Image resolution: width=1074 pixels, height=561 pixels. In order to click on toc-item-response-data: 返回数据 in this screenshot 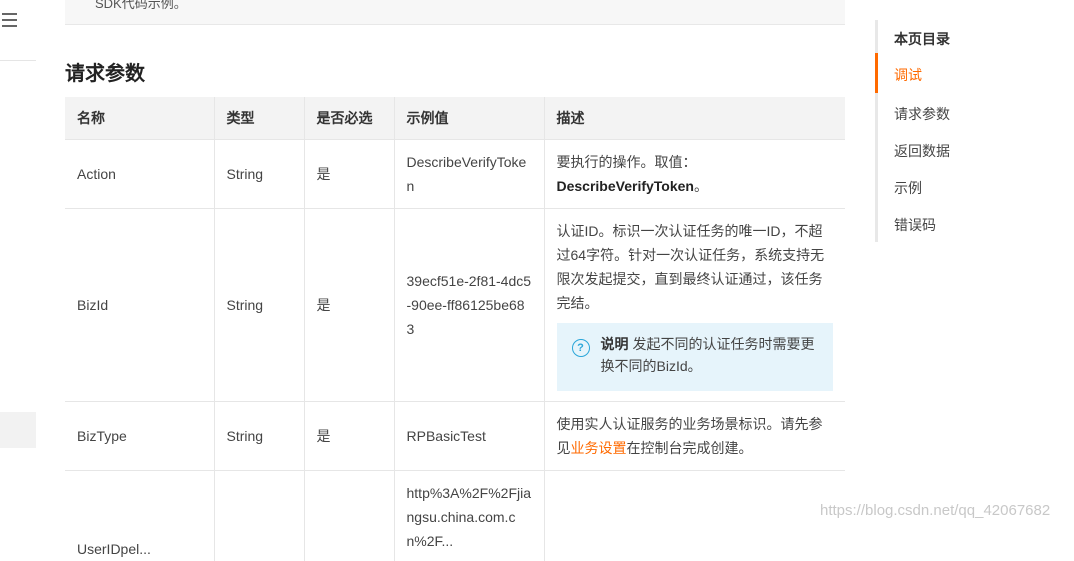, I will do `click(922, 151)`.